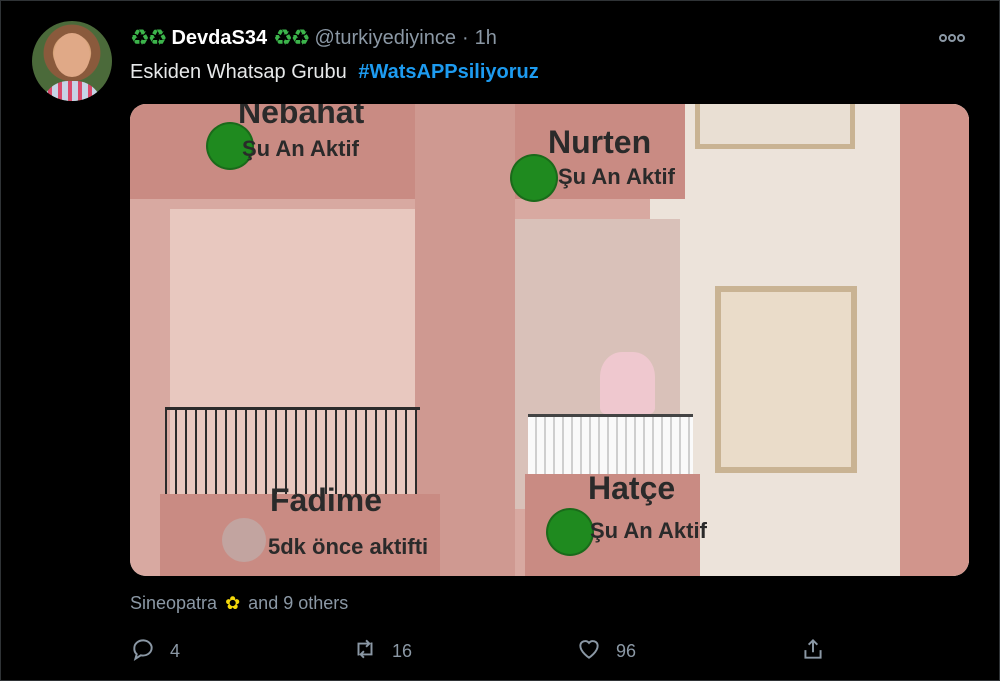 The image size is (1000, 681). I want to click on like-button: 96, so click(606, 651).